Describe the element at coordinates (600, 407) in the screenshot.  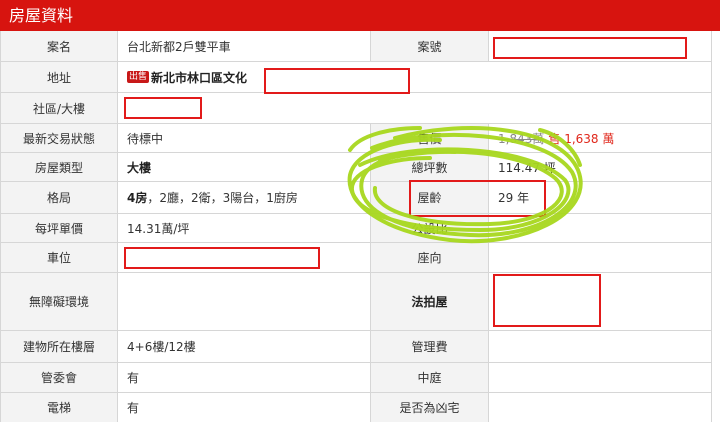
I see `haunted-value` at that location.